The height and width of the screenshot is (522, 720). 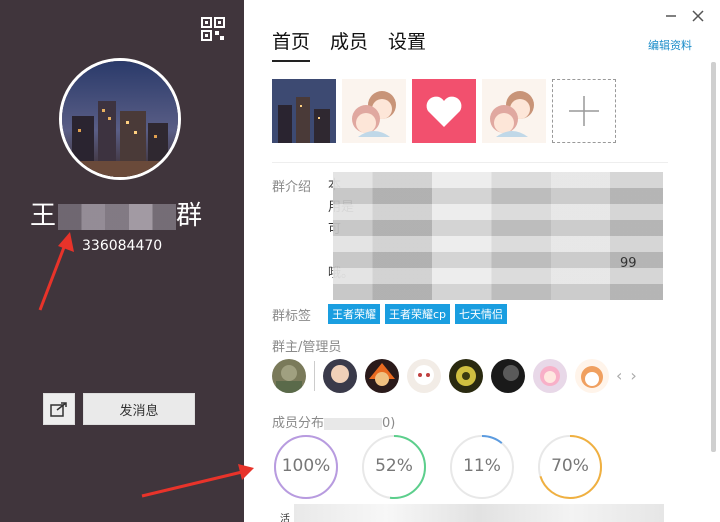 What do you see at coordinates (670, 45) in the screenshot?
I see `edit-profile-link: 编辑资料` at bounding box center [670, 45].